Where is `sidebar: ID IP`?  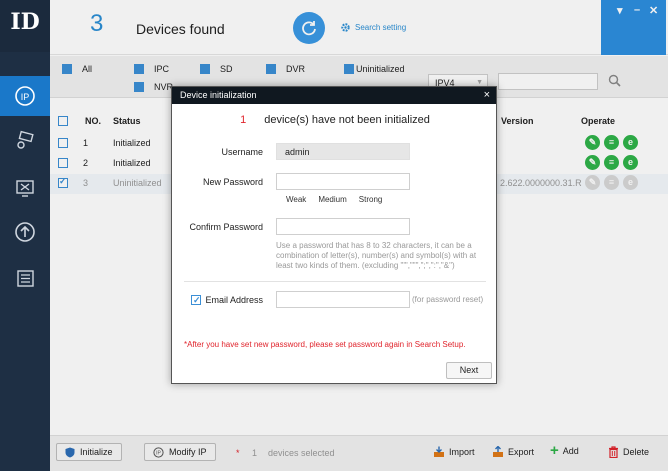 sidebar: ID IP is located at coordinates (25, 235).